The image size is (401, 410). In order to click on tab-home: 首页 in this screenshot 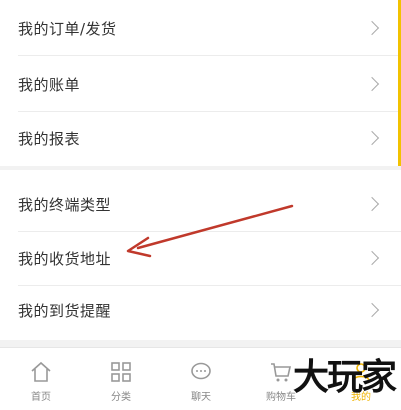, I will do `click(41, 379)`.